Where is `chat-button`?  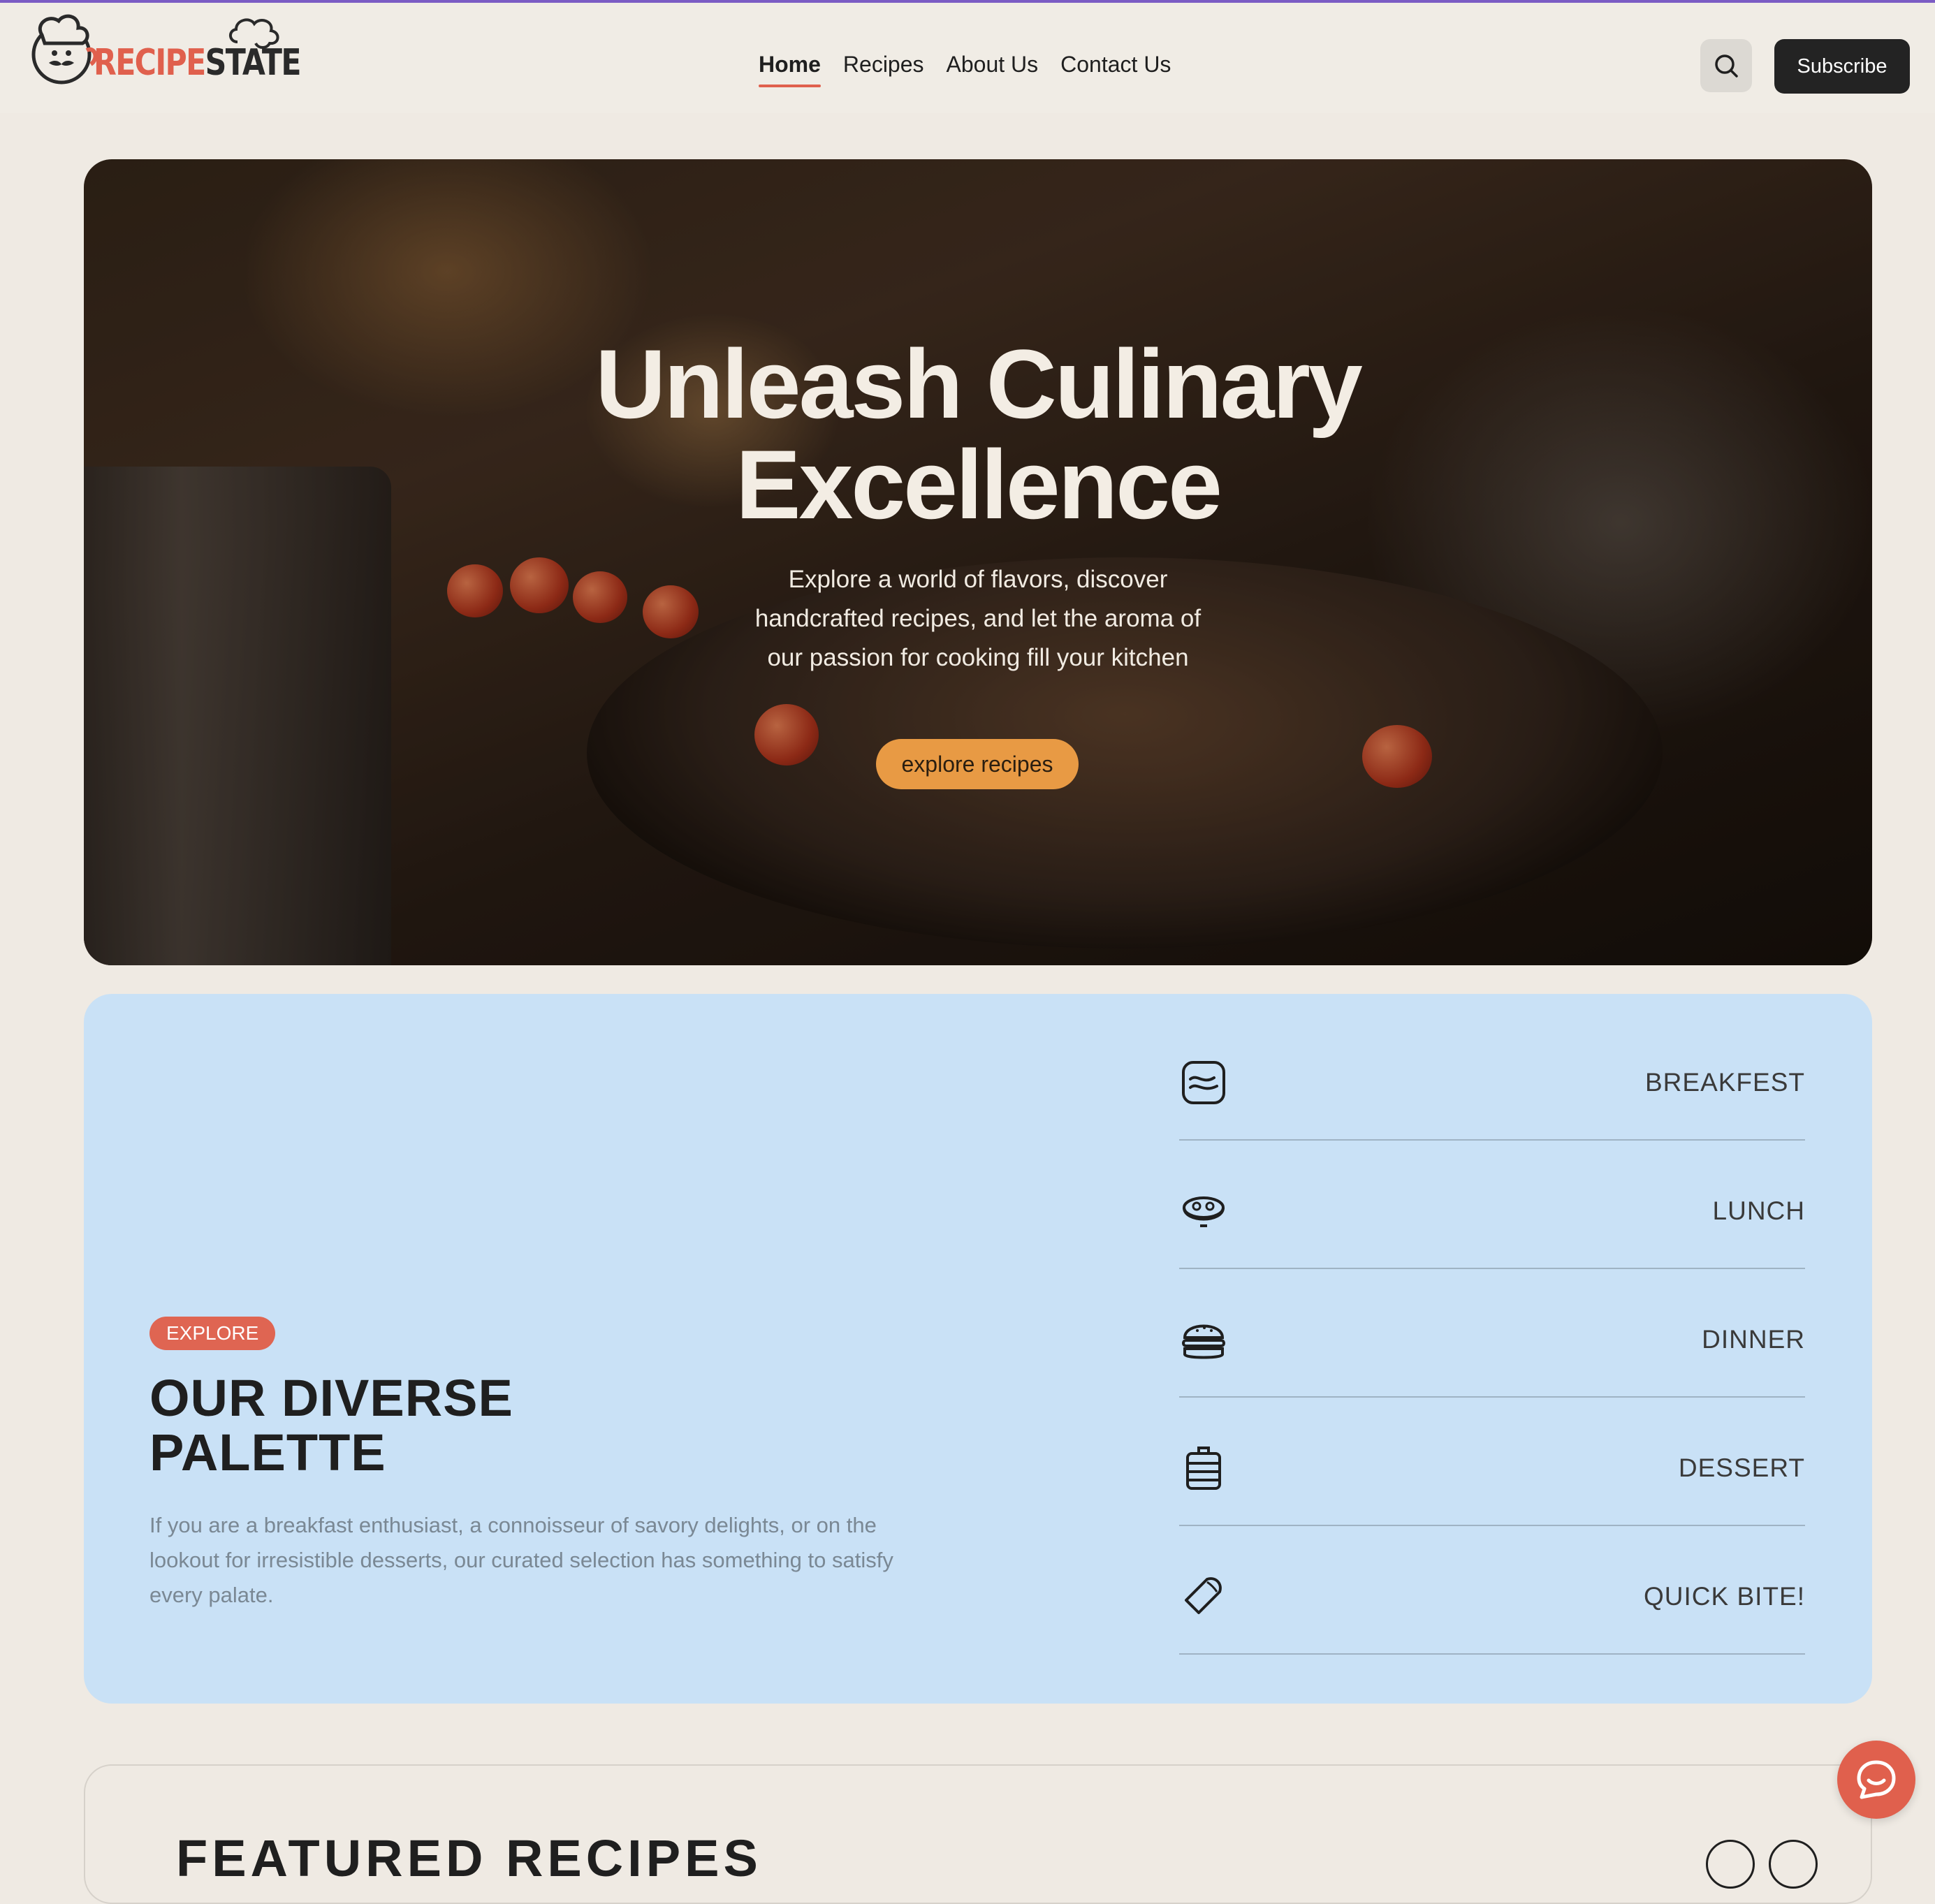
chat-button is located at coordinates (1876, 1780).